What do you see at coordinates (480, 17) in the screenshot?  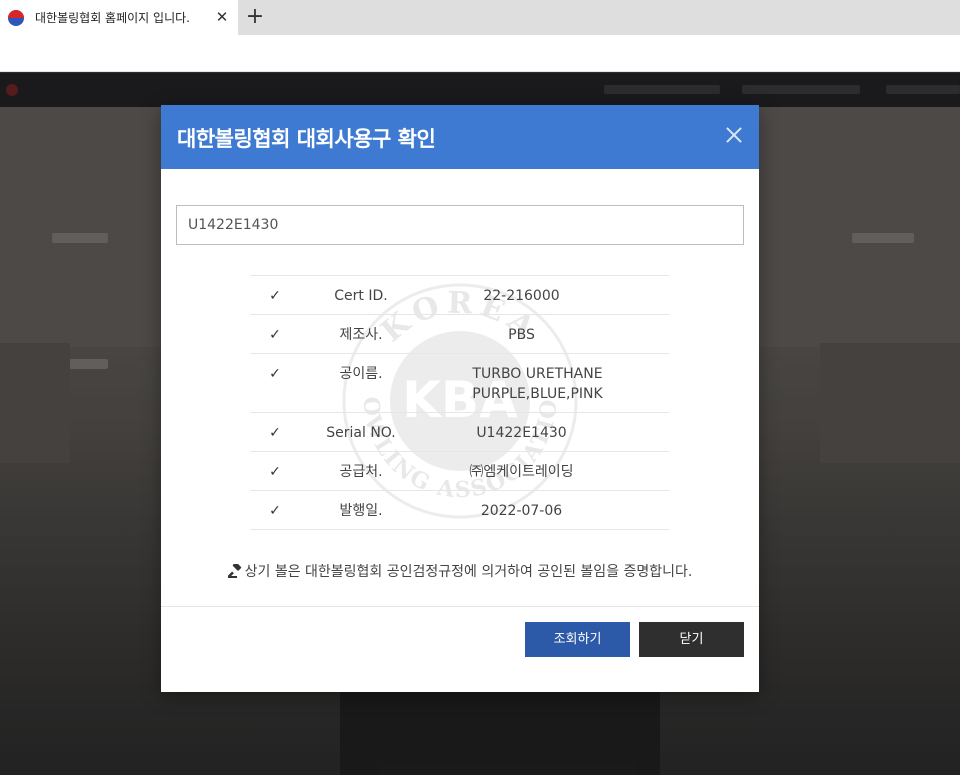 I see `browser-tab-bar: 대한볼링협회 홈페이지 입니다. ✕ +` at bounding box center [480, 17].